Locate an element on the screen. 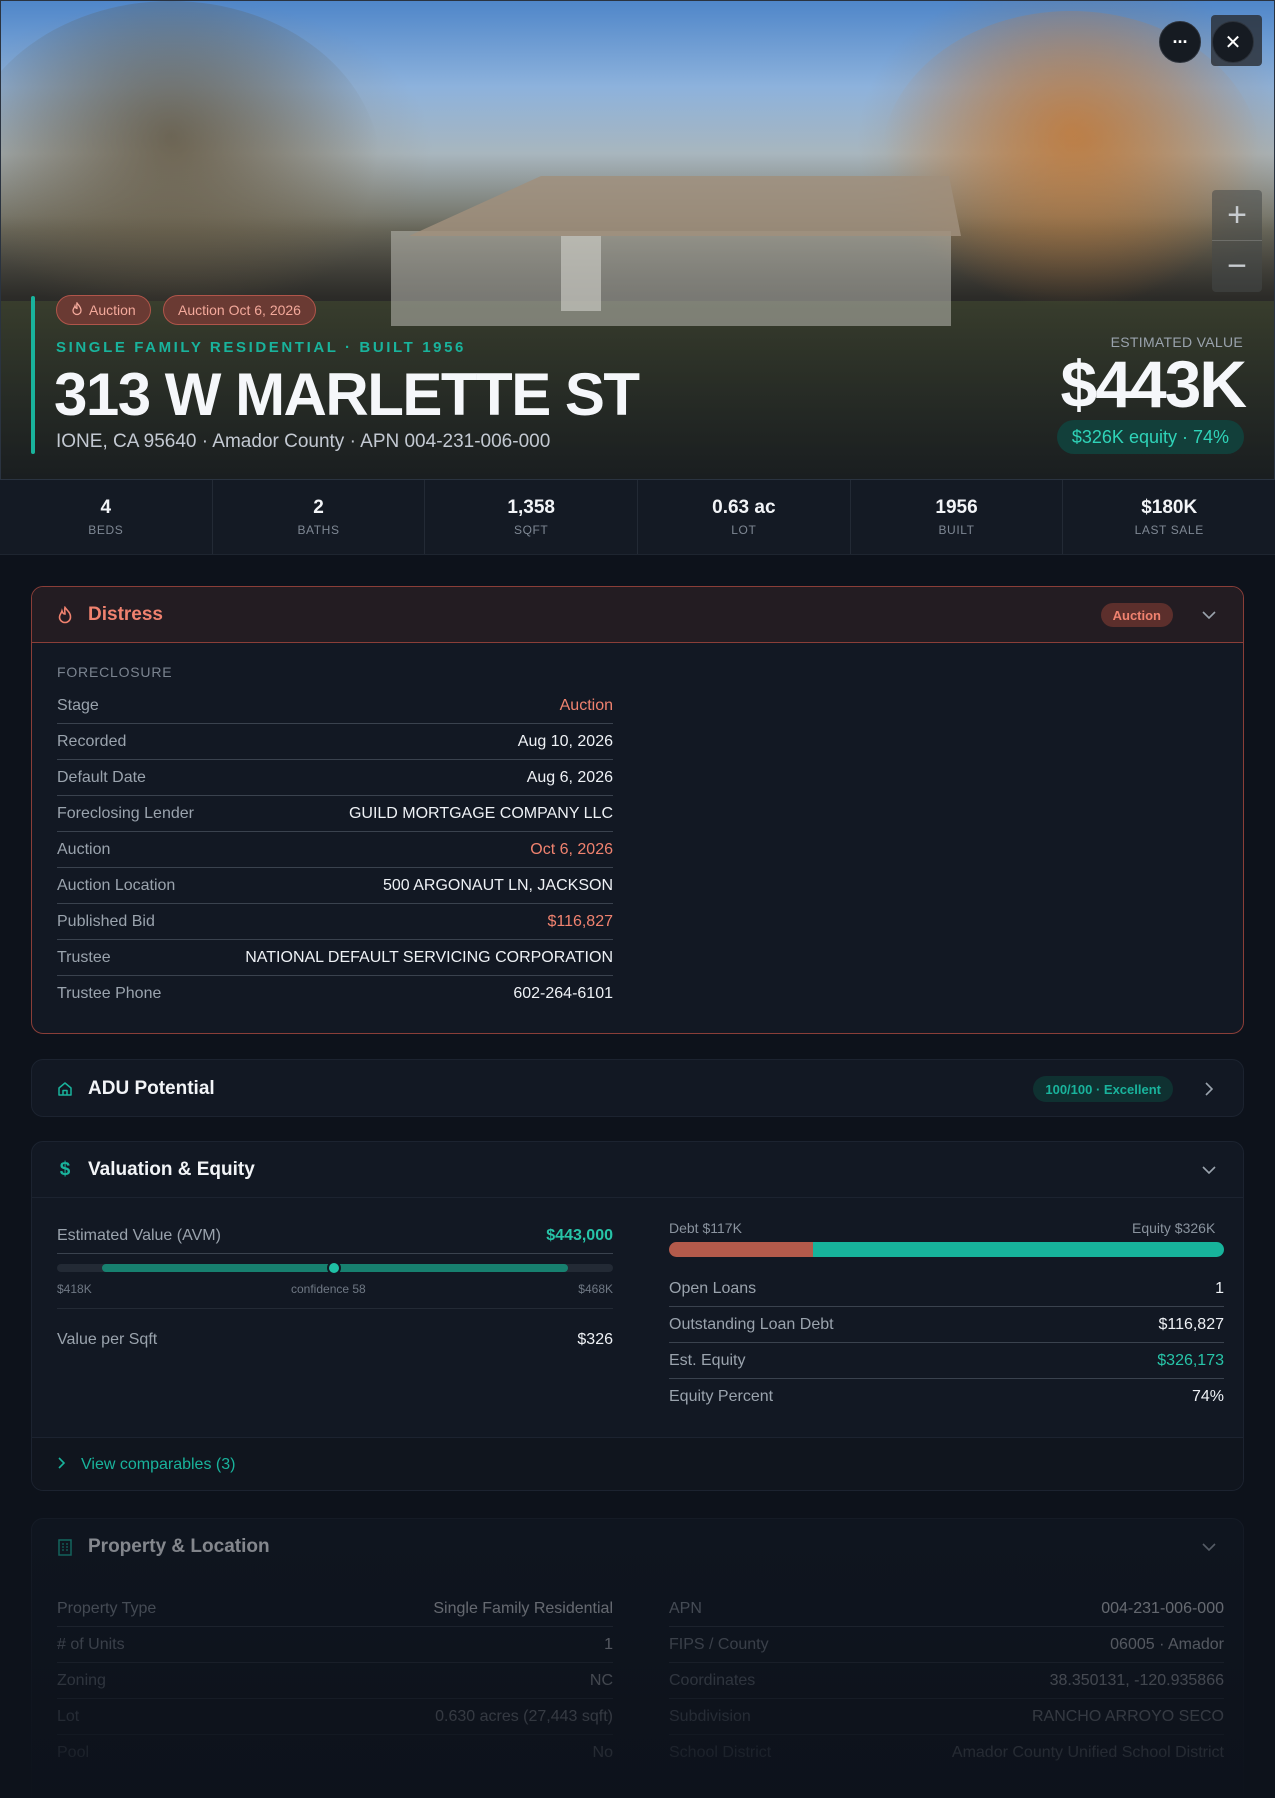  avm-point-marker is located at coordinates (334, 1268).